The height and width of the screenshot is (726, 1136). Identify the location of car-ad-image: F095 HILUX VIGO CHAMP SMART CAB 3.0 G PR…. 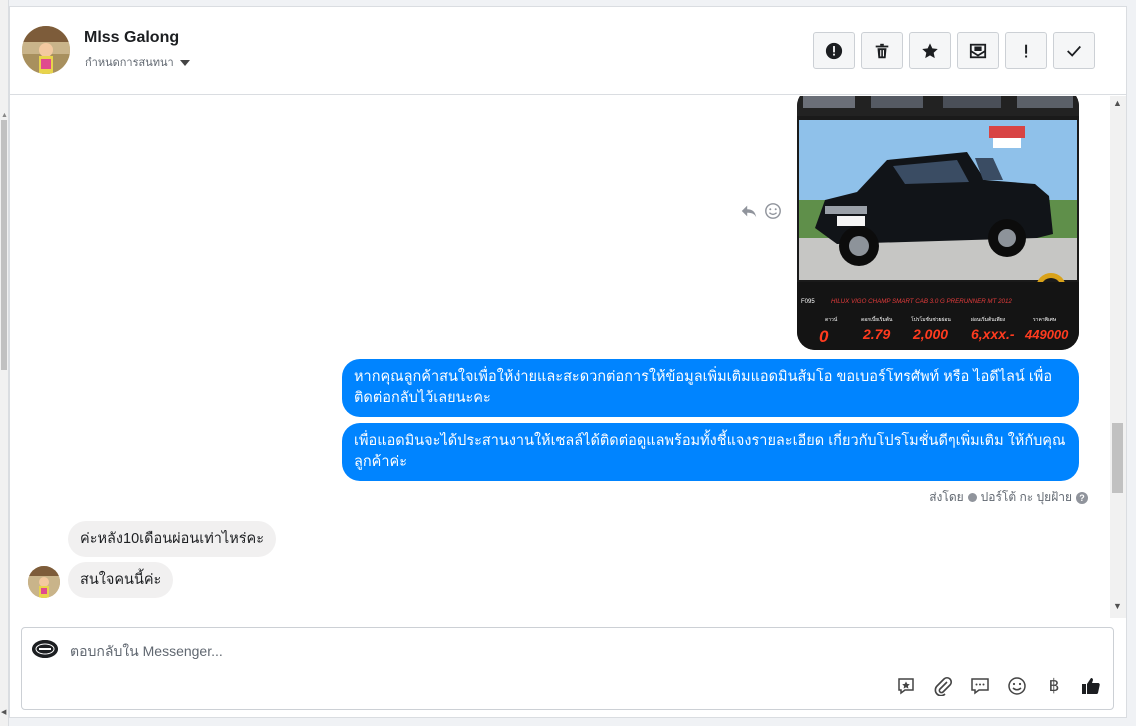
(938, 223).